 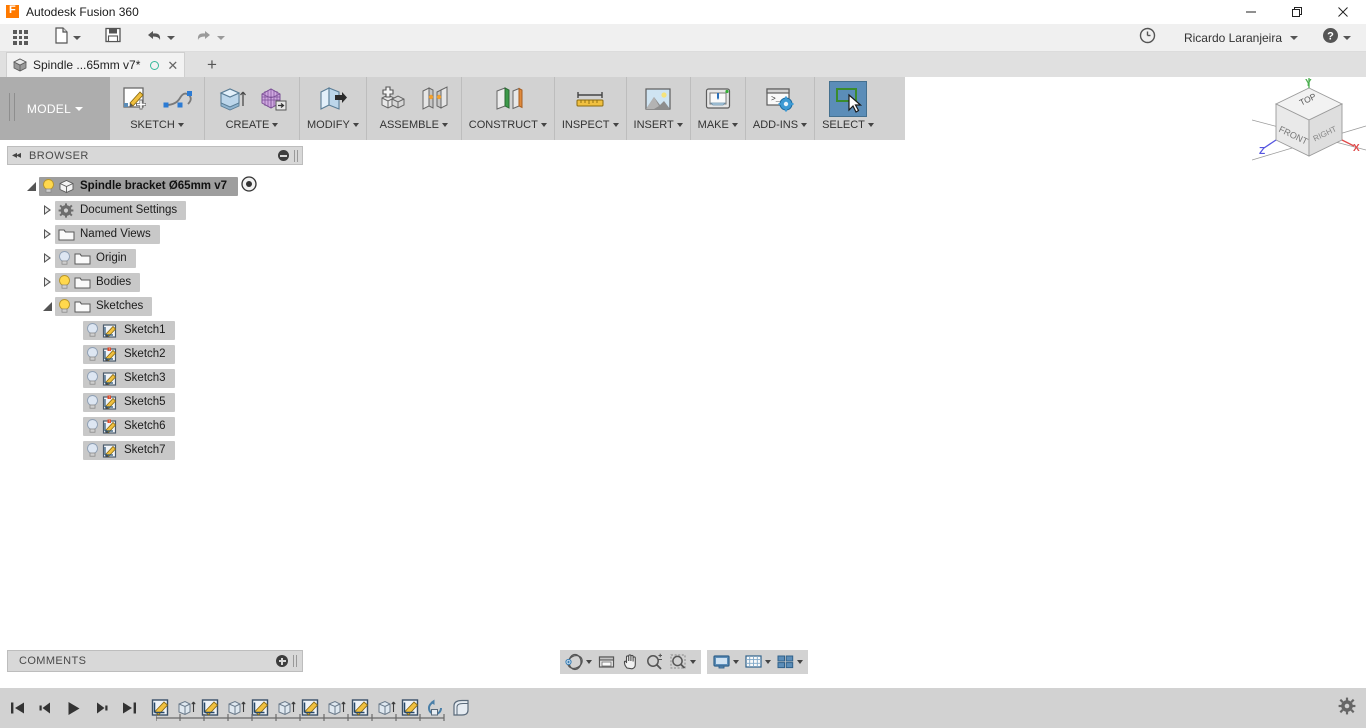 I want to click on view-cube: TOP FRONT RIGHT Y X Z, so click(x=1308, y=128).